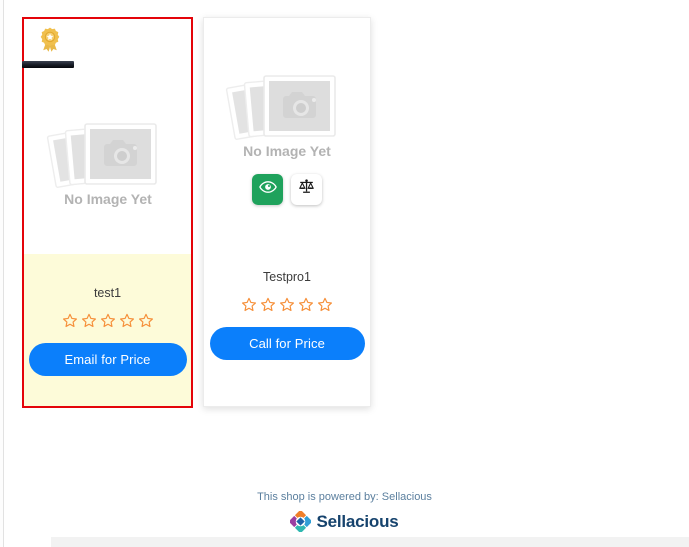 Image resolution: width=689 pixels, height=547 pixels. I want to click on call-for-price-button: Call for Price, so click(287, 343).